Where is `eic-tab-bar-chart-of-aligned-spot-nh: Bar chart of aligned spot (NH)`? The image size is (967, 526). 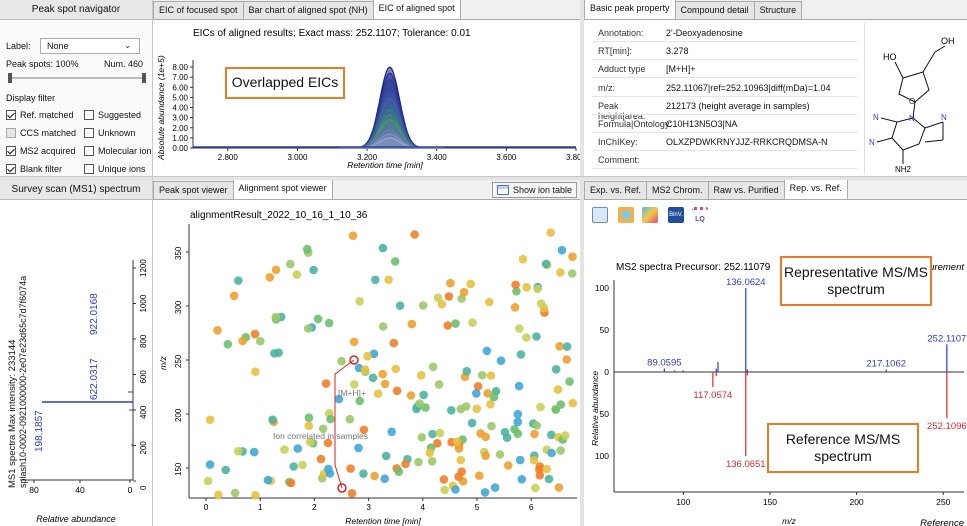
eic-tab-bar-chart-of-aligned-spot-nh: Bar chart of aligned spot (NH) is located at coordinates (308, 10).